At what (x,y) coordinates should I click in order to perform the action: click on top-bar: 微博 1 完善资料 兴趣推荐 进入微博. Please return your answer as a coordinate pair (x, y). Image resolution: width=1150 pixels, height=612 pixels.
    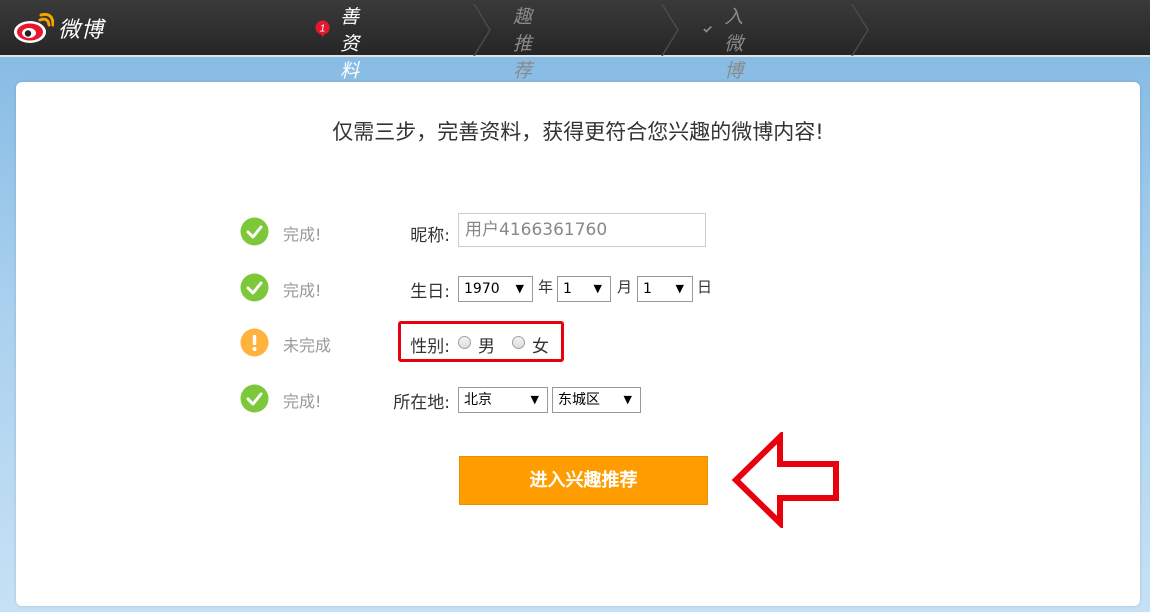
    Looking at the image, I should click on (575, 41).